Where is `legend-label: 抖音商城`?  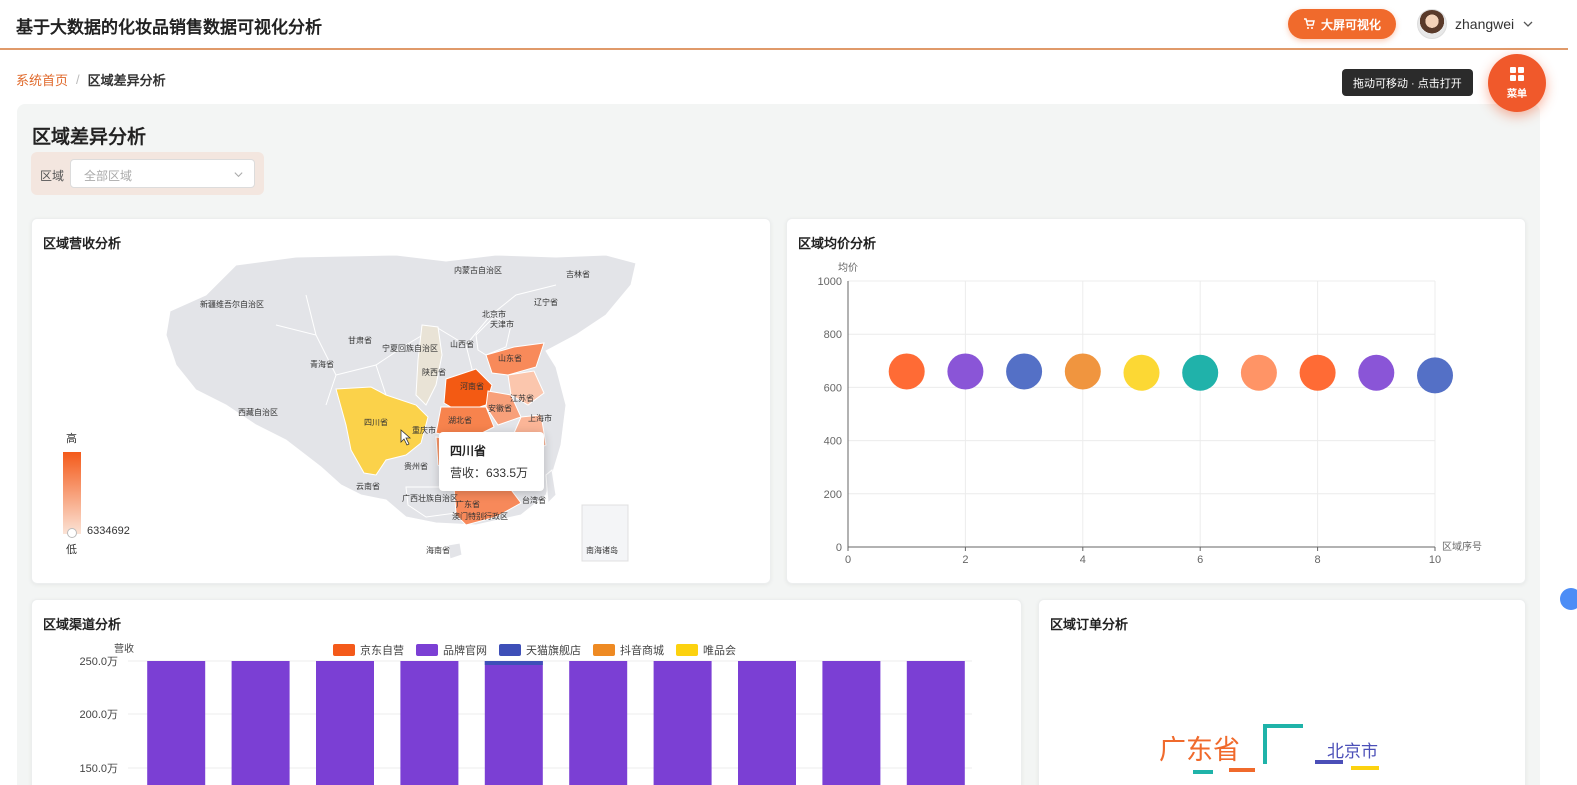
legend-label: 抖音商城 is located at coordinates (642, 650).